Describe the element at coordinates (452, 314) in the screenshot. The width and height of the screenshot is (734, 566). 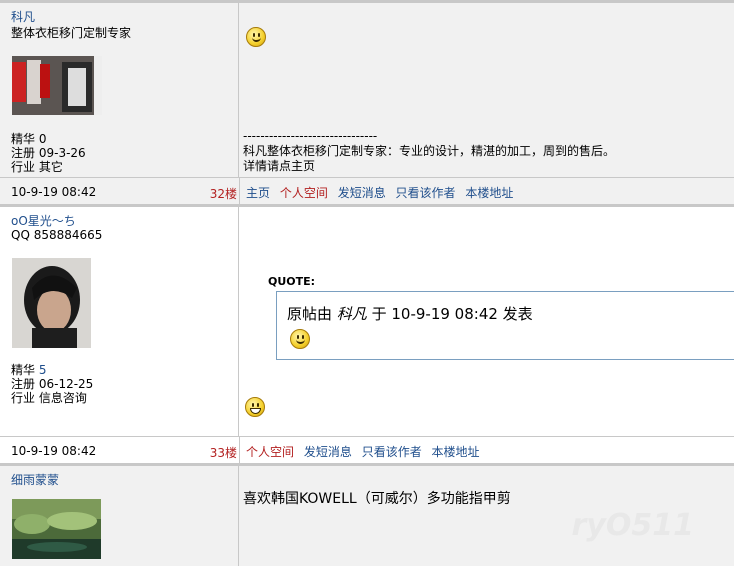
I see `quote-suffix: 于 10-9-19 08:42 发表` at that location.